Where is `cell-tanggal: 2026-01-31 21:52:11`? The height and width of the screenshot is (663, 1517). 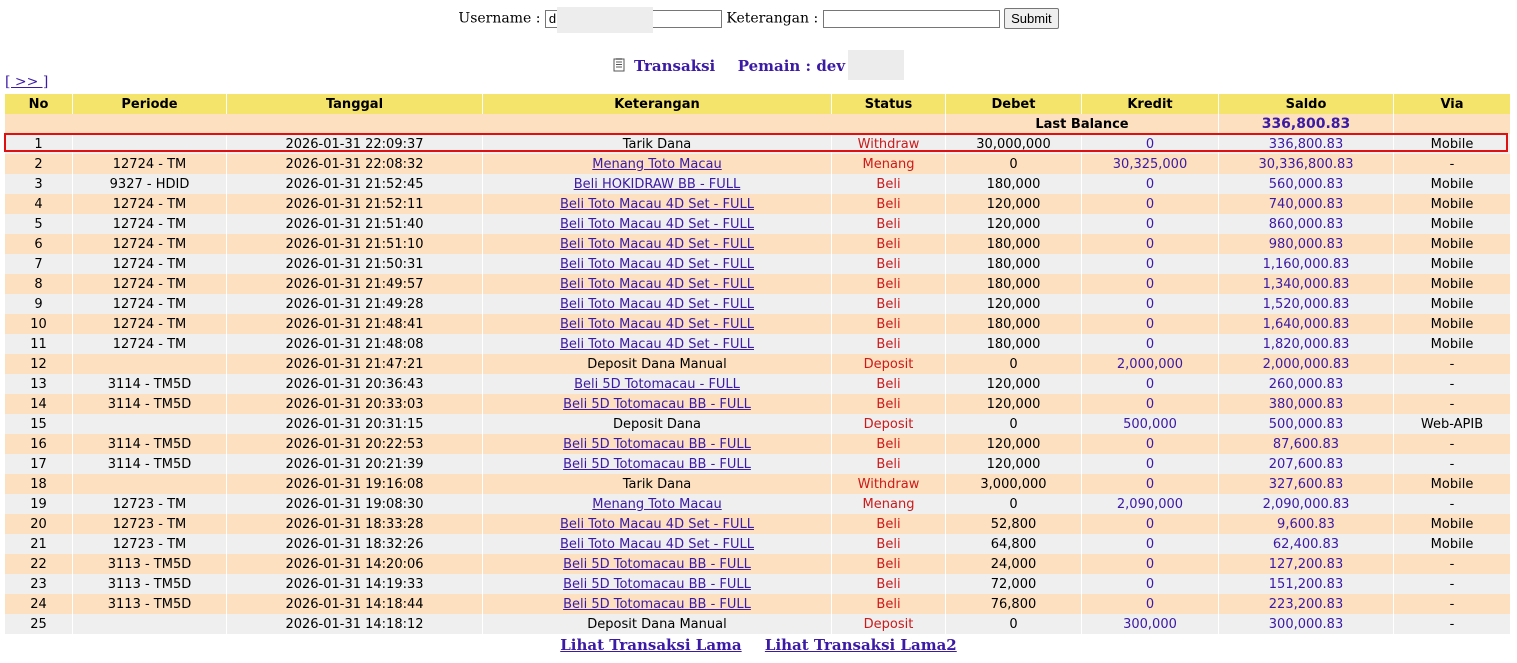
cell-tanggal: 2026-01-31 21:52:11 is located at coordinates (354, 204).